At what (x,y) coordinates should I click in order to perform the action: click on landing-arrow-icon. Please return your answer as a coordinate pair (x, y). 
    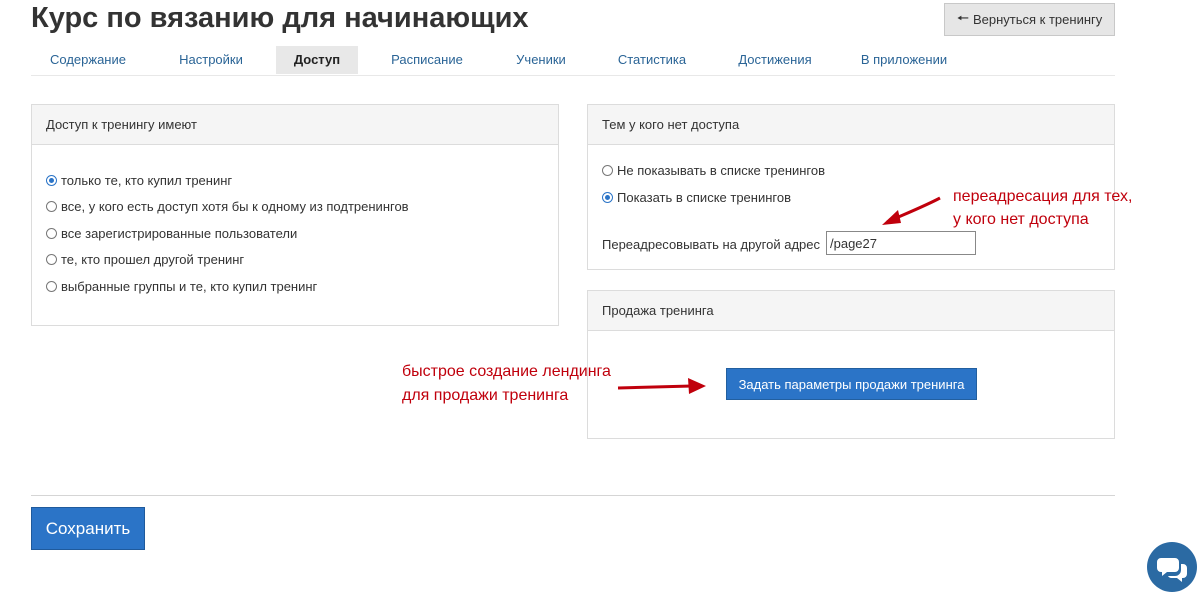
    Looking at the image, I should click on (655, 387).